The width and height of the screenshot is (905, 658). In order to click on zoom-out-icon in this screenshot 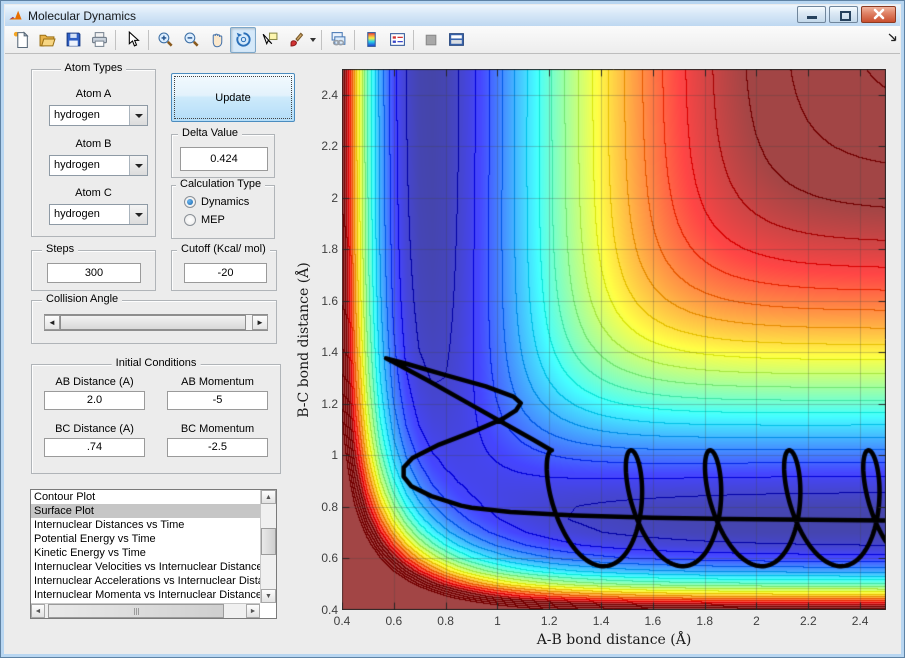, I will do `click(191, 39)`.